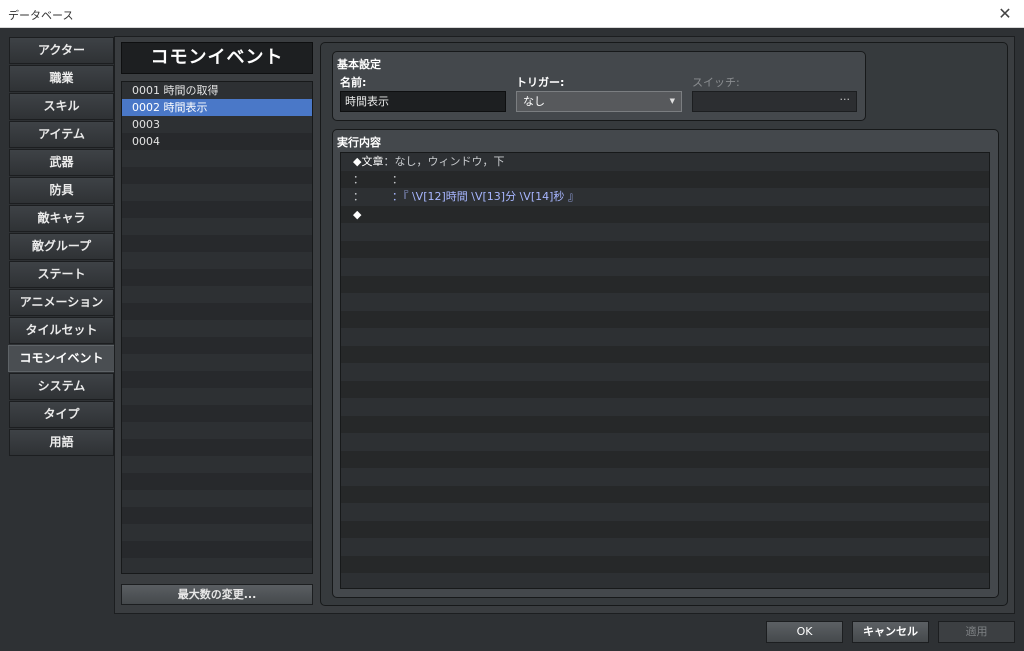 This screenshot has width=1024, height=651. What do you see at coordinates (665, 180) in the screenshot?
I see `event-command-row: ： ：` at bounding box center [665, 180].